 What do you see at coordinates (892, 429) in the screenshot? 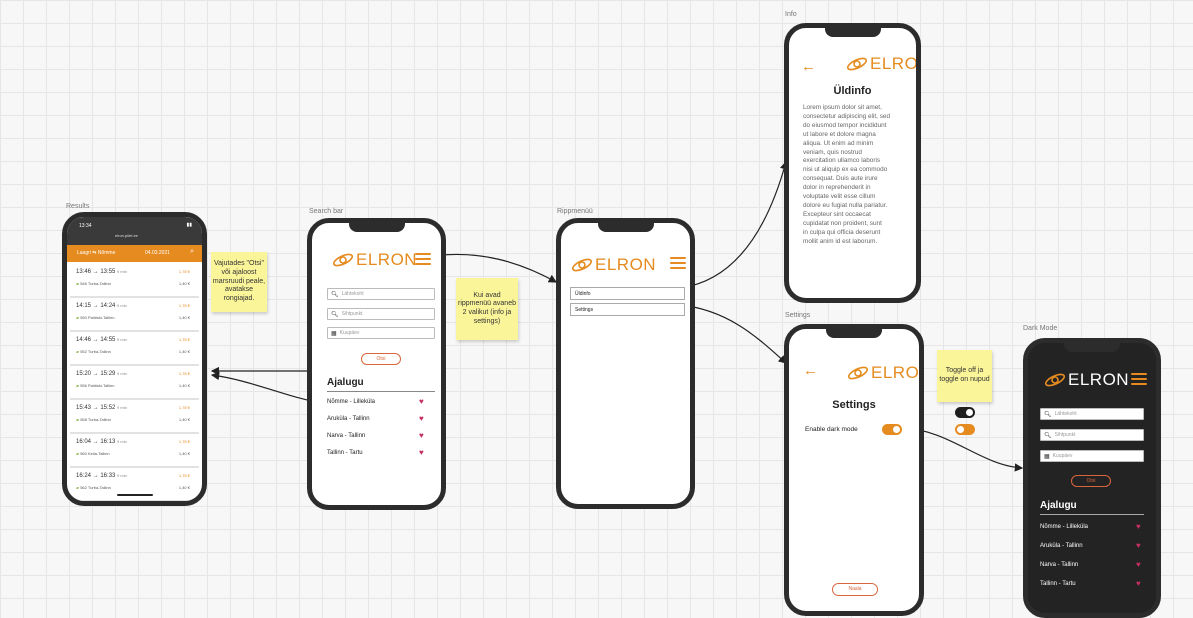
I see `dark-mode-toggle` at bounding box center [892, 429].